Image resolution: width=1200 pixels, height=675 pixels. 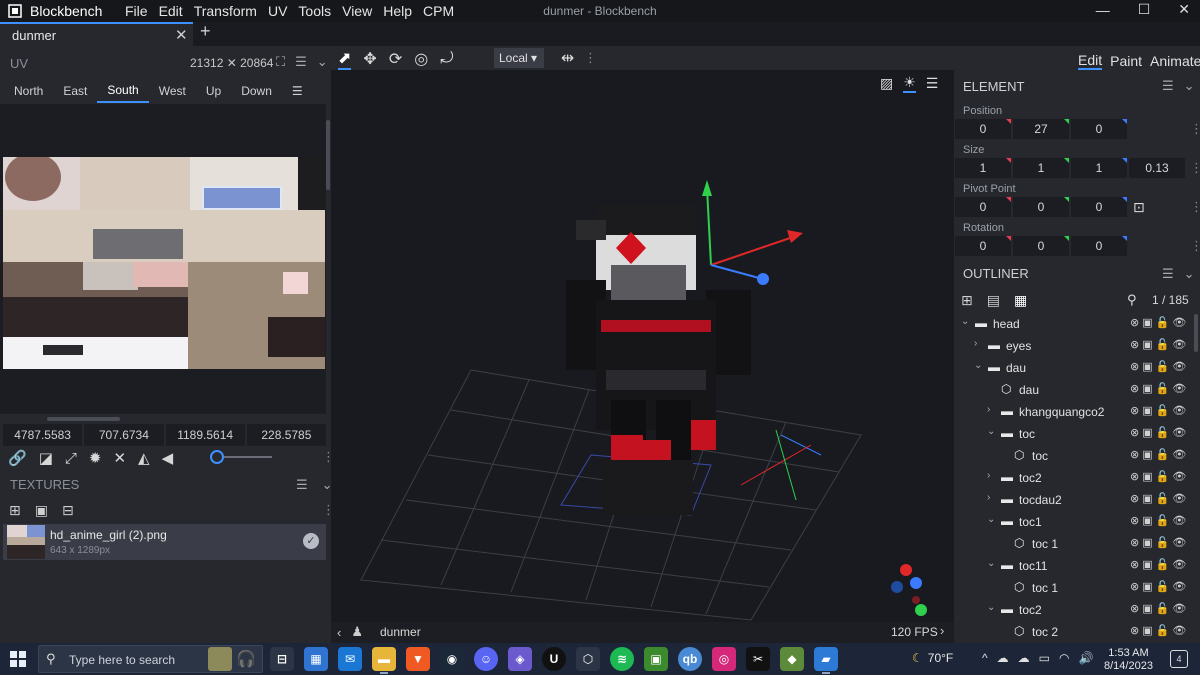 I want to click on link-icon: 🔗, so click(x=17, y=458).